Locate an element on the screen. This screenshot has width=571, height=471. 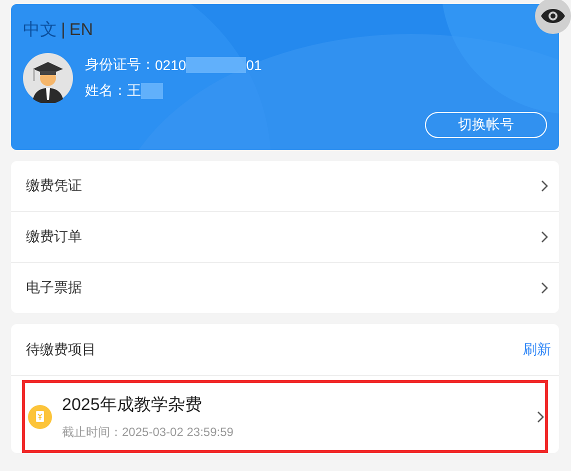
deadline-text: 截止时间：2025-03-02 23:59:59 is located at coordinates (148, 432).